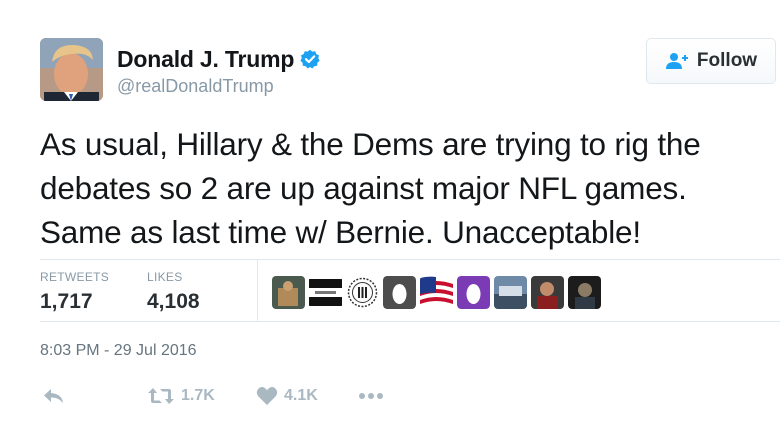 The image size is (780, 439). Describe the element at coordinates (118, 351) in the screenshot. I see `tweet-timestamp: 8:03 PM - 29 Jul 2016` at that location.